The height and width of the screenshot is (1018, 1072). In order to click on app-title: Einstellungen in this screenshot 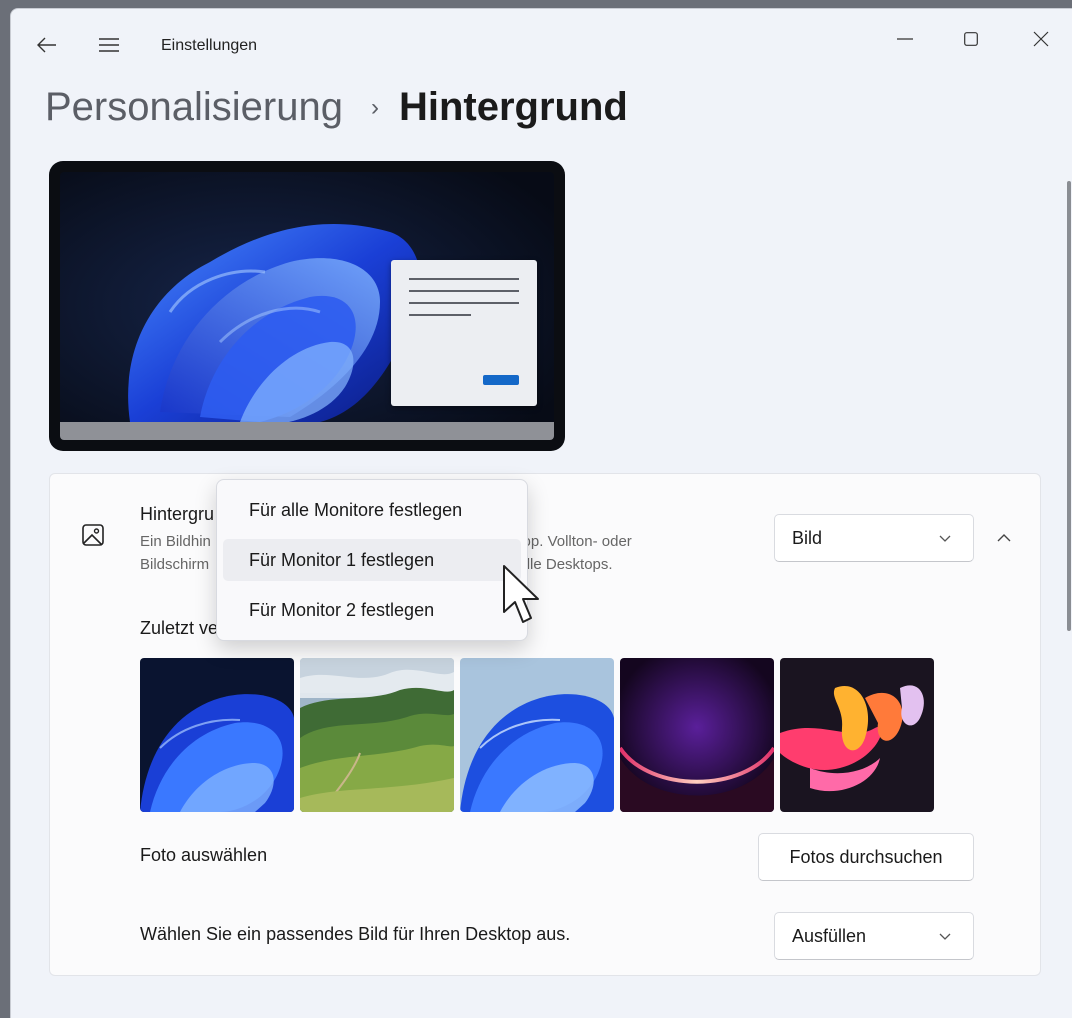, I will do `click(209, 45)`.